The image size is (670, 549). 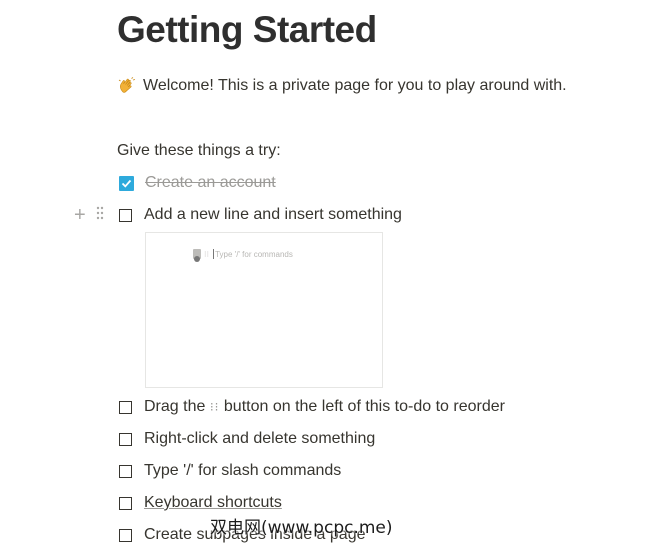 What do you see at coordinates (301, 528) in the screenshot?
I see `watermark: 双电网(www.pcpc.me)` at bounding box center [301, 528].